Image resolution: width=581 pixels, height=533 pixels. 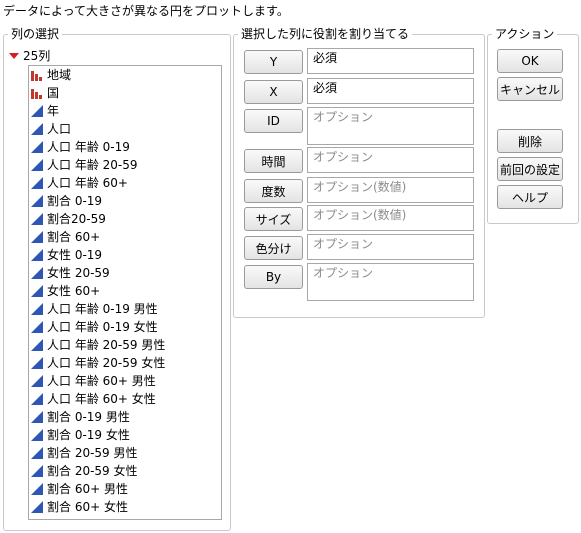 What do you see at coordinates (273, 248) in the screenshot?
I see `role-button: 色分け` at bounding box center [273, 248].